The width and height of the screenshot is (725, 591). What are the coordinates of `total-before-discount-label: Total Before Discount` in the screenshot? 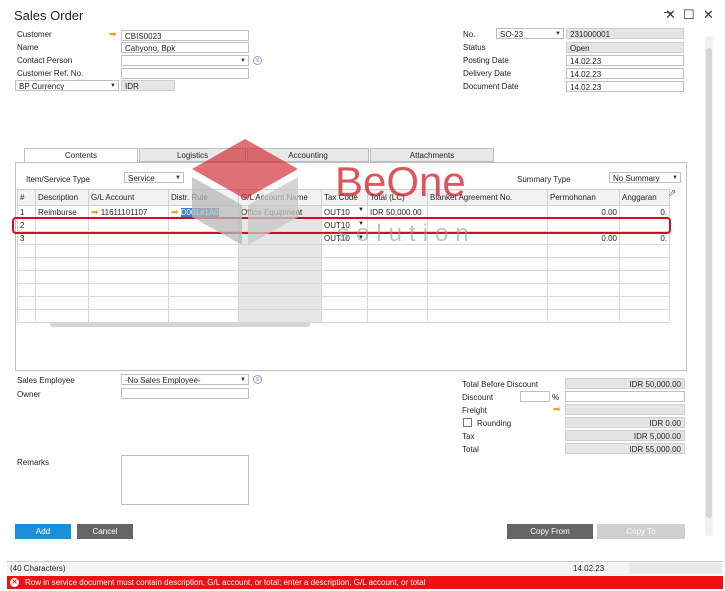 It's located at (500, 384).